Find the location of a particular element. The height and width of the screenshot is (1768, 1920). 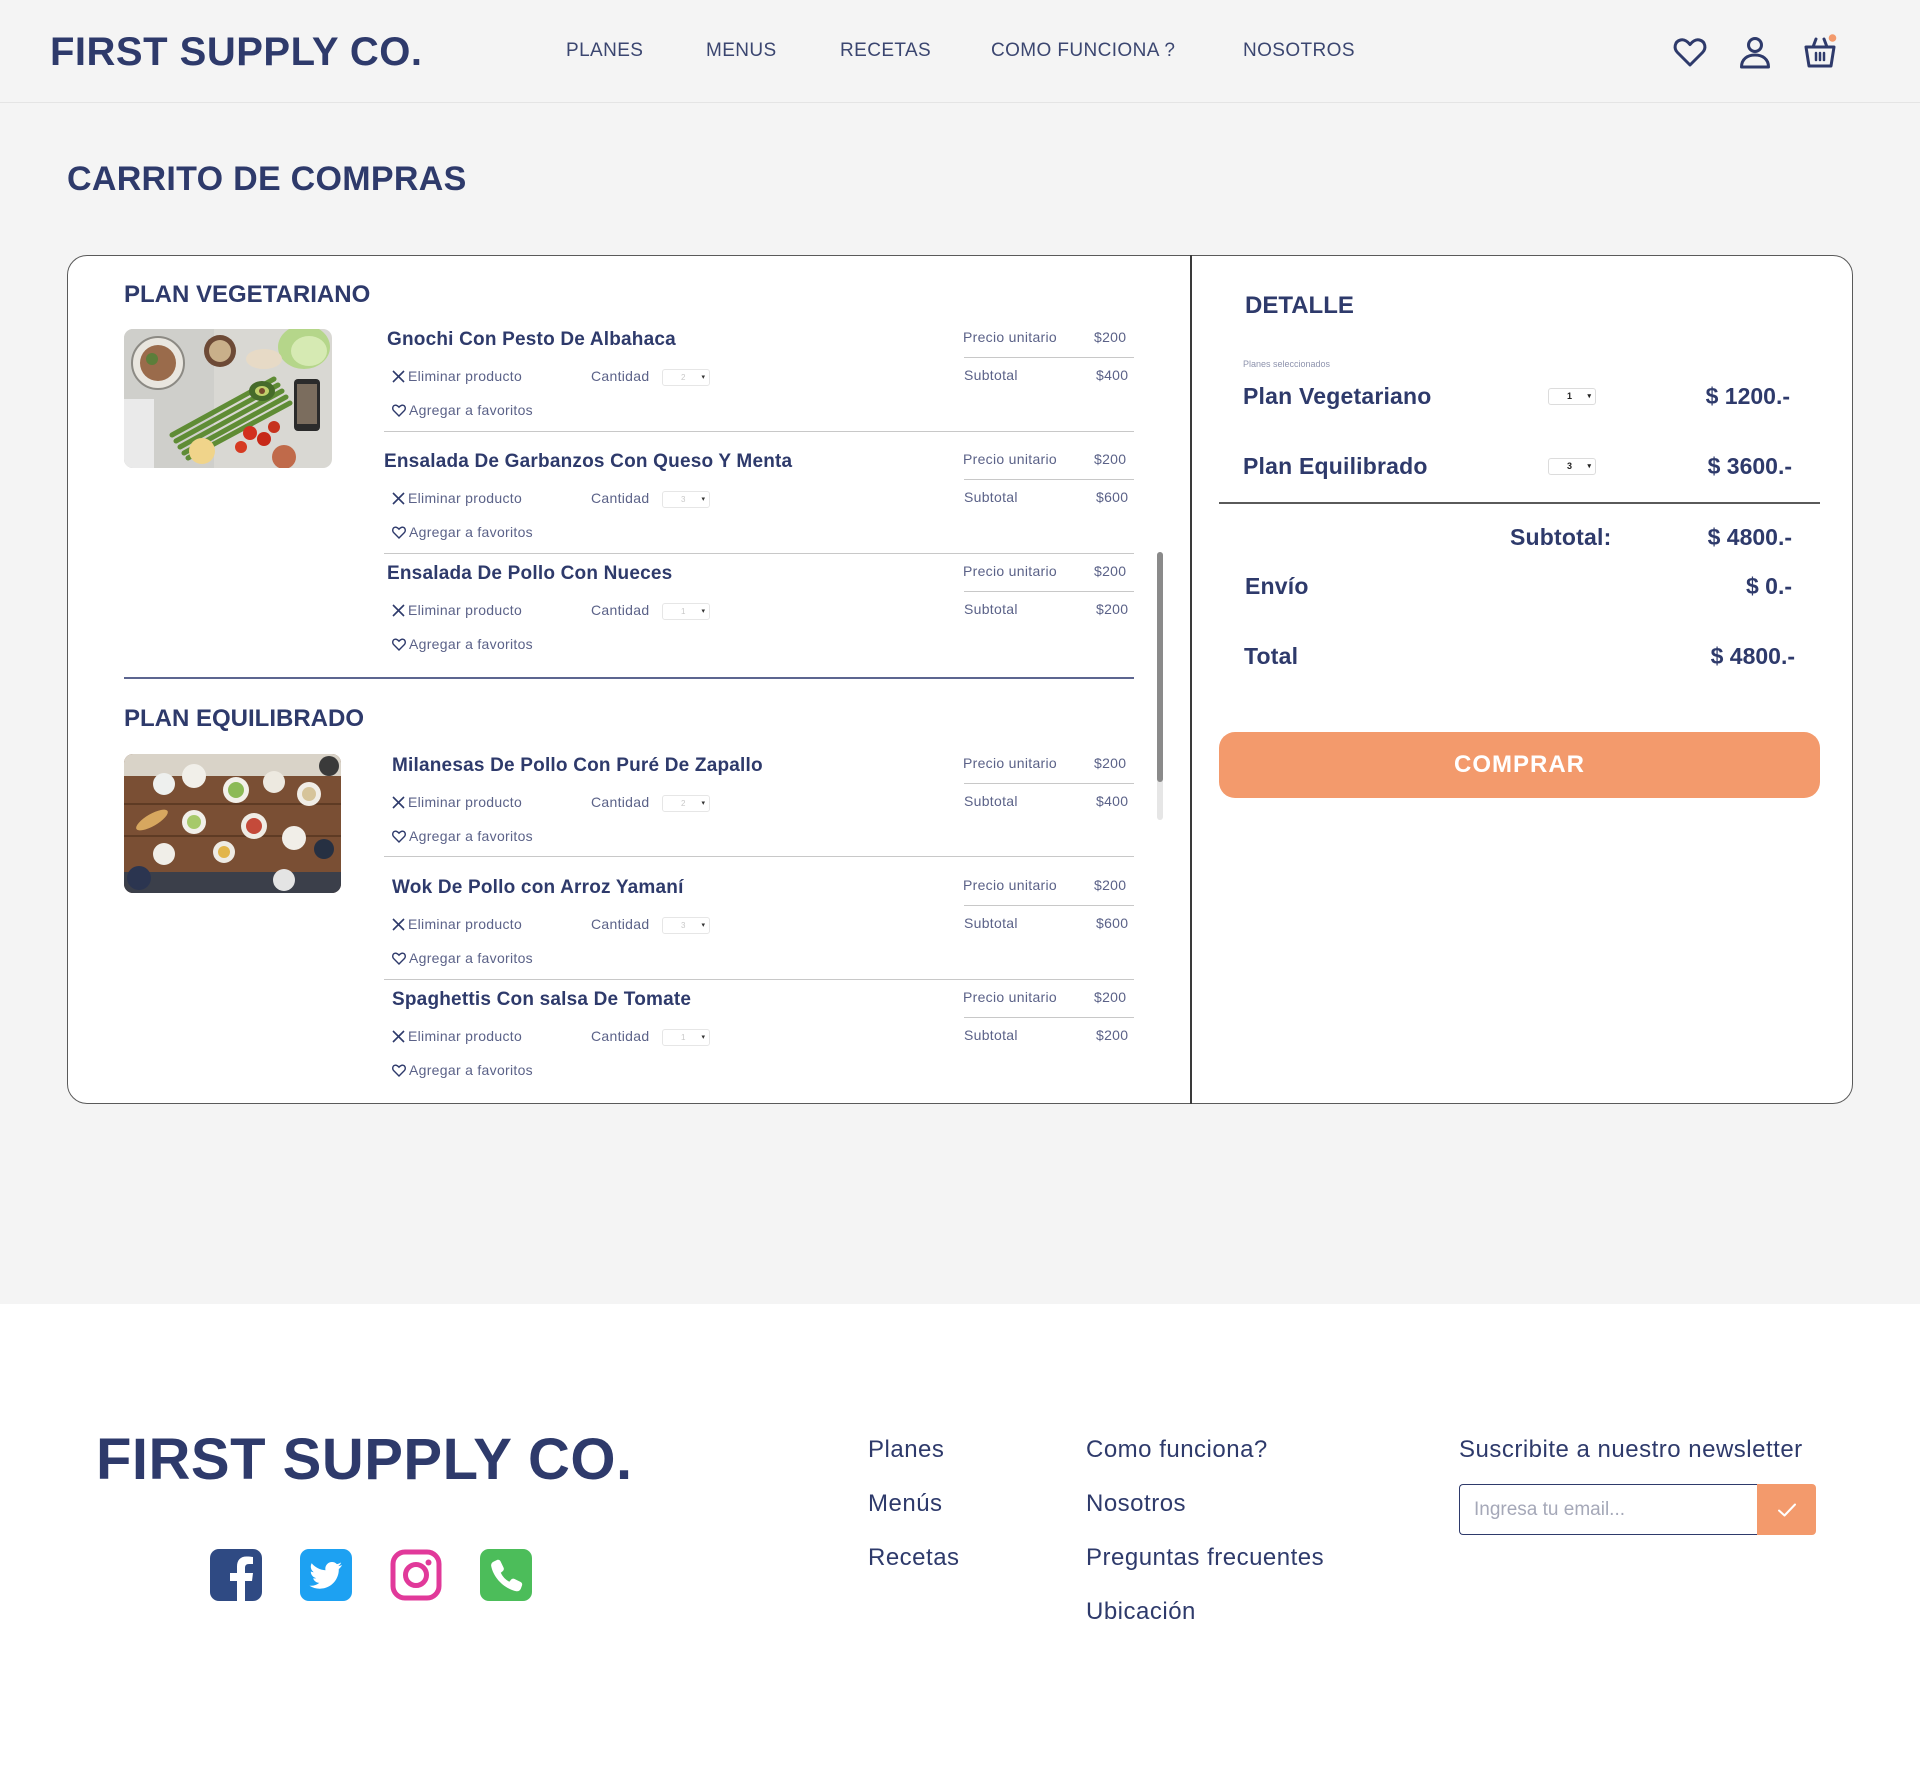

footer-link-como-funciona: Como funciona? is located at coordinates (1177, 1450).